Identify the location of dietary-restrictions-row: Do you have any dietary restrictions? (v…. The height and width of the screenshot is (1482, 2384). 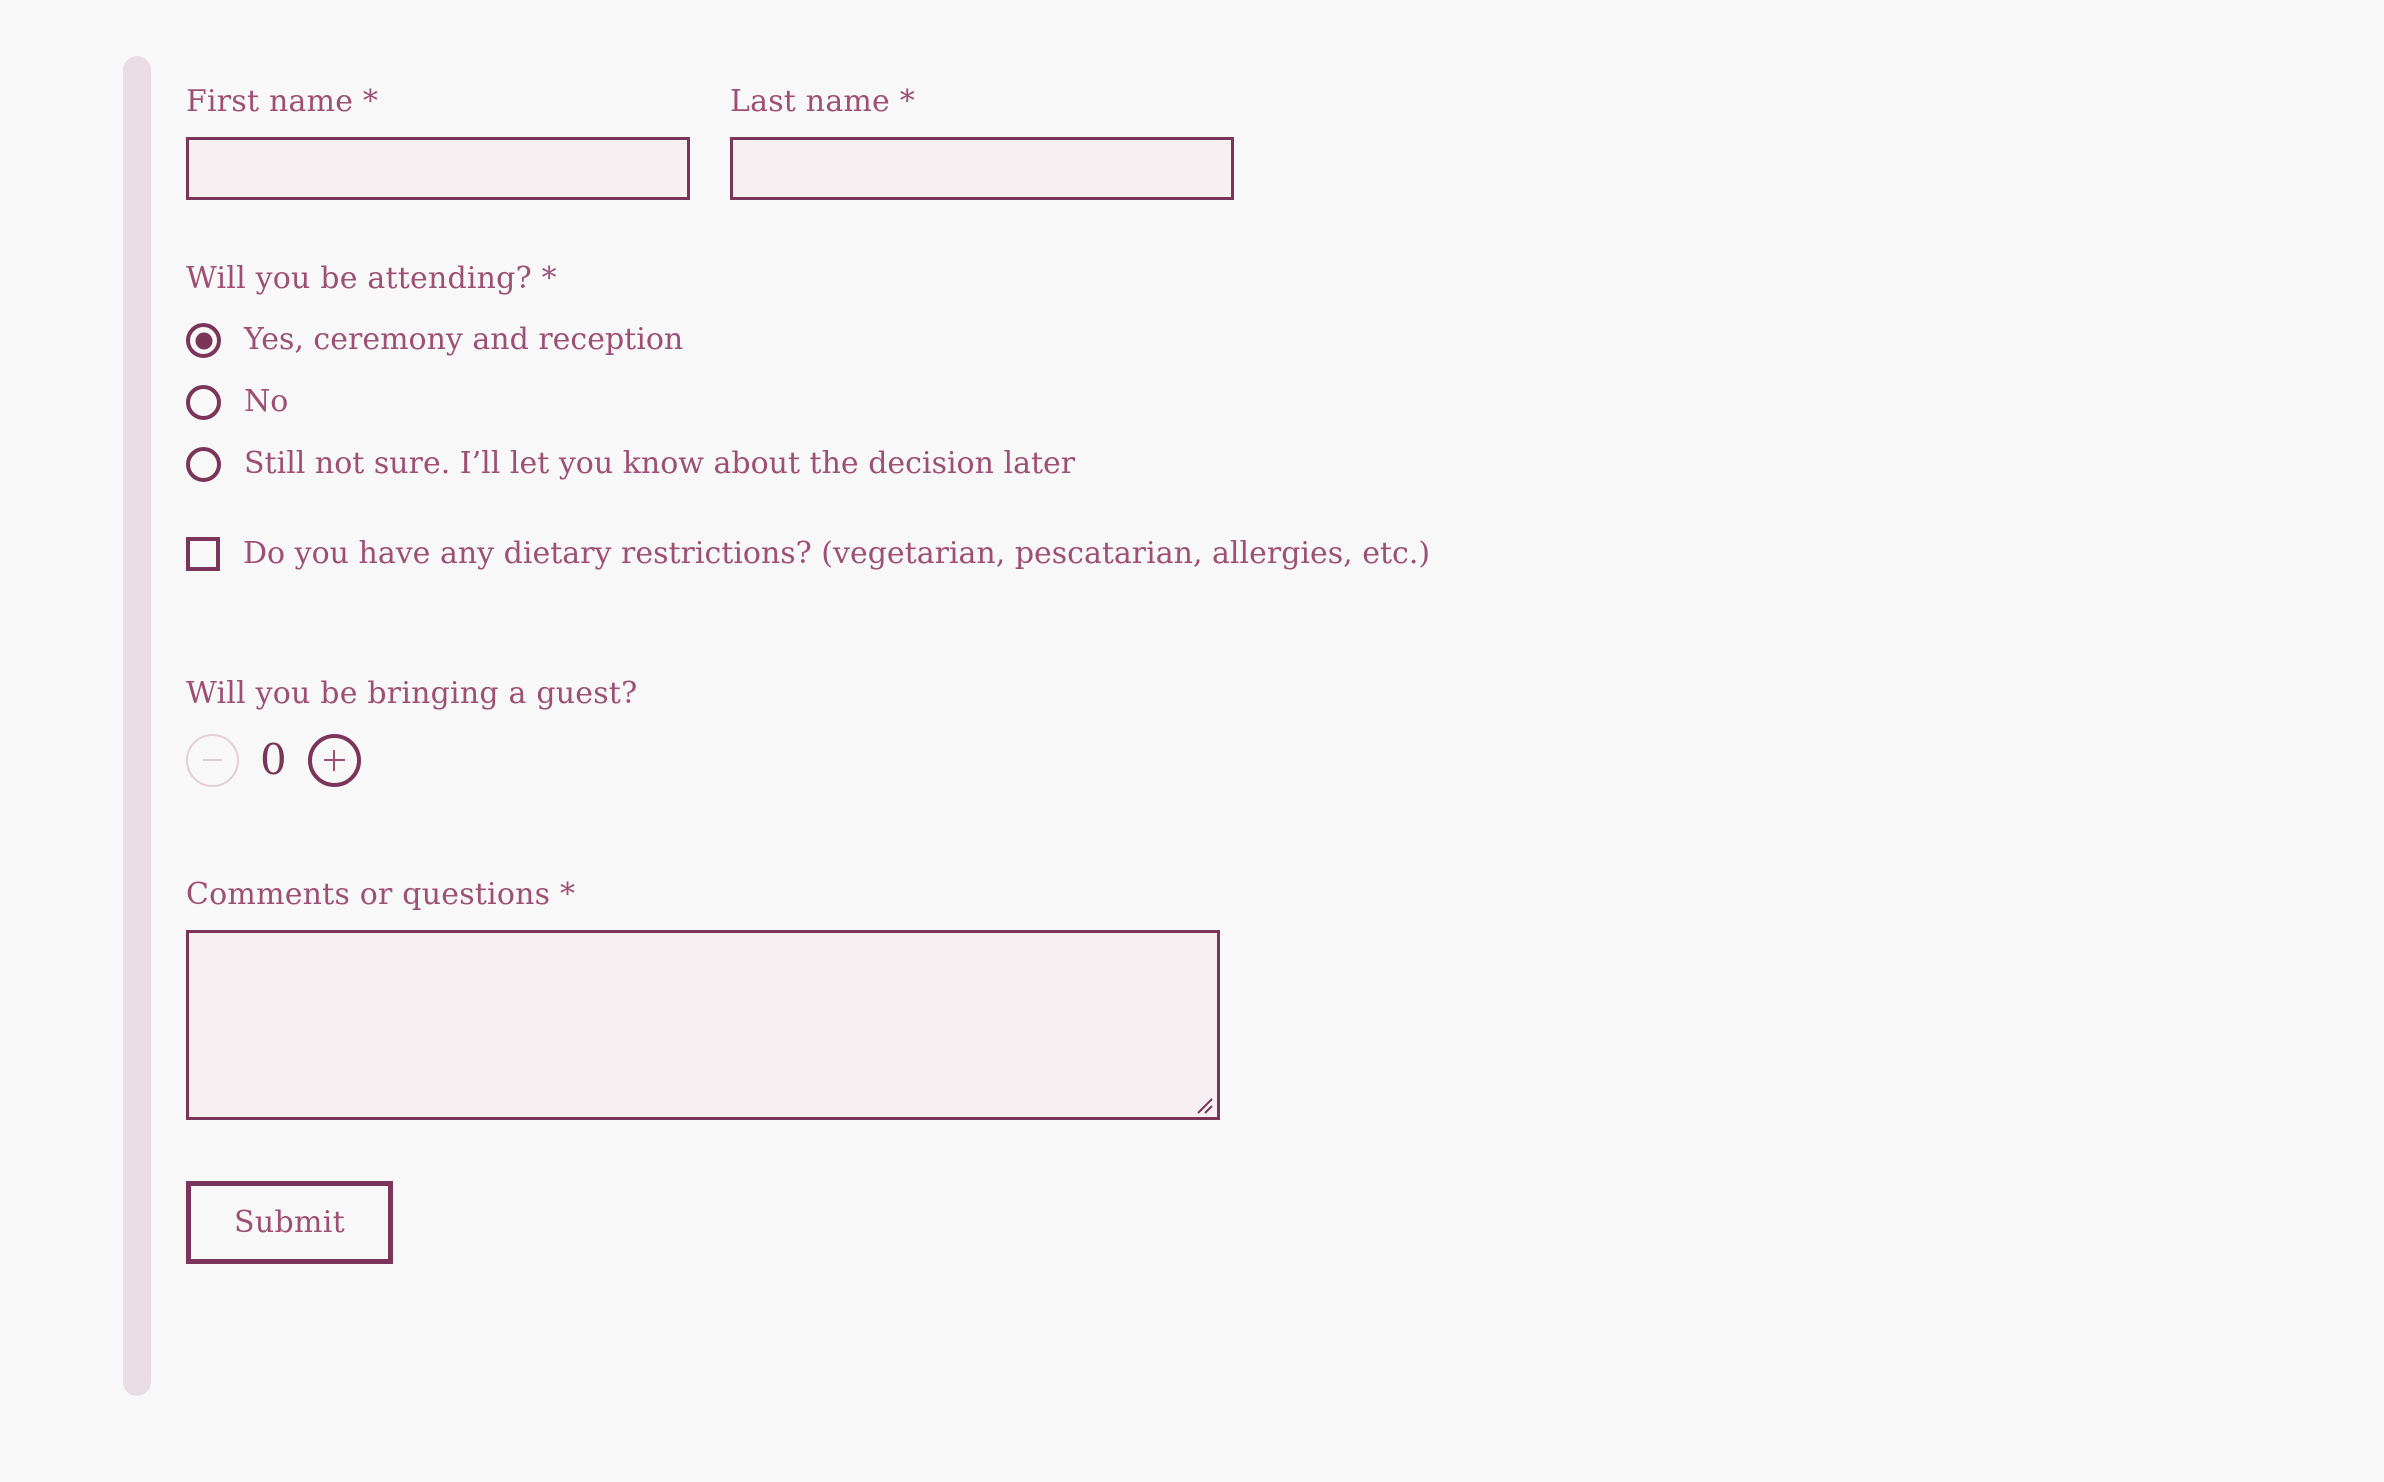
(1236, 554).